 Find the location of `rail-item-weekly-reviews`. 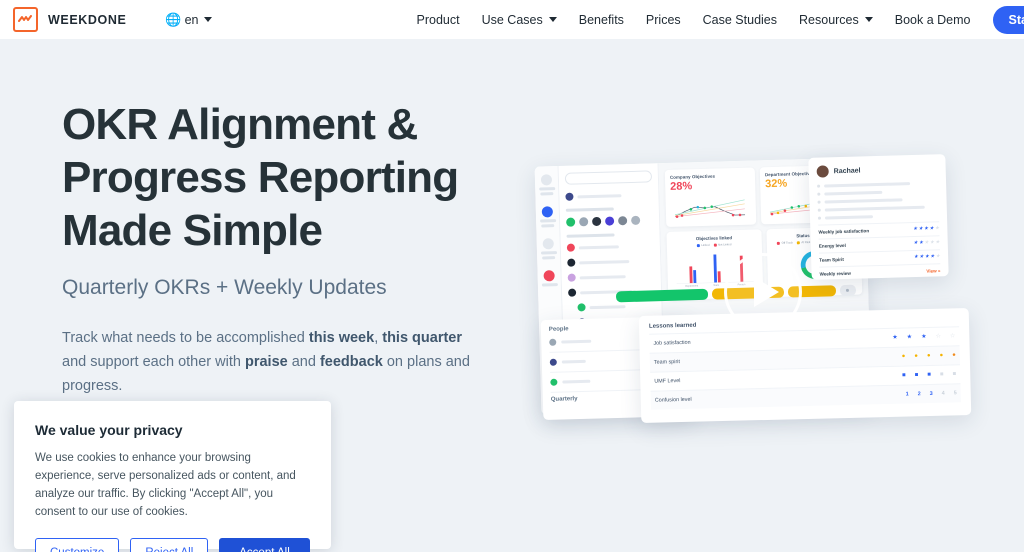

rail-item-weekly-reviews is located at coordinates (548, 249).